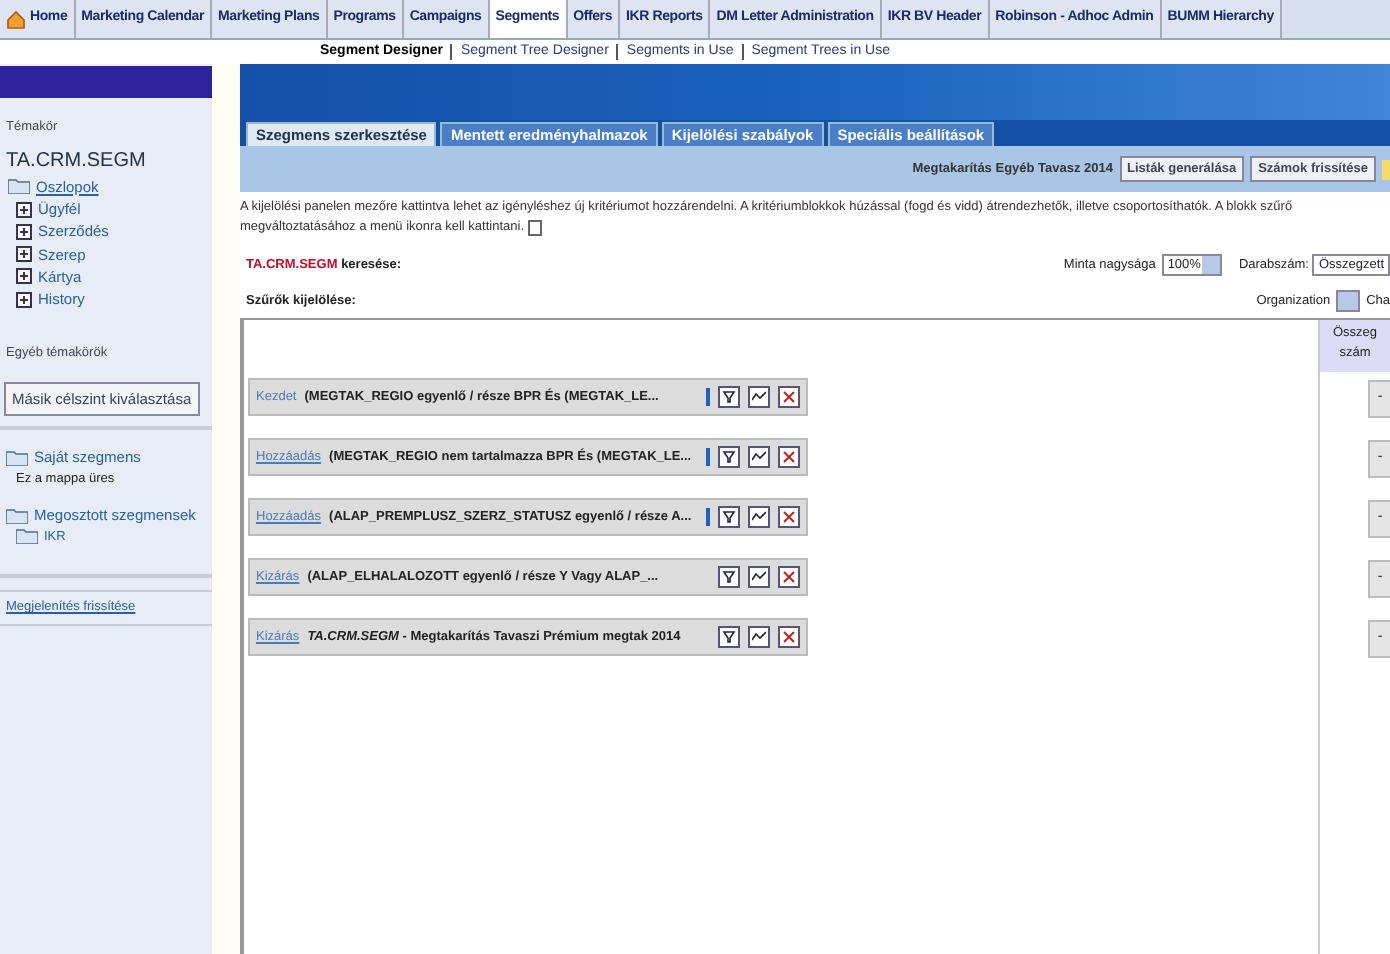  Describe the element at coordinates (16, 19) in the screenshot. I see `house-icon` at that location.